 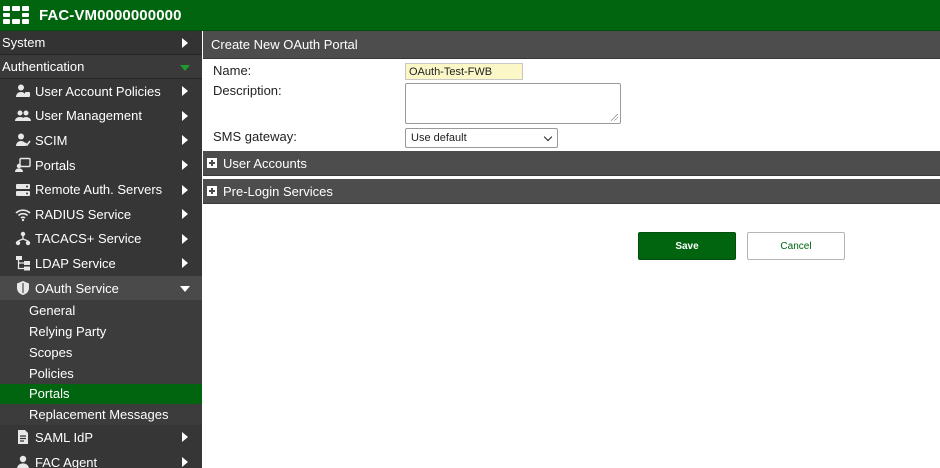 I want to click on description-field, so click(x=513, y=103).